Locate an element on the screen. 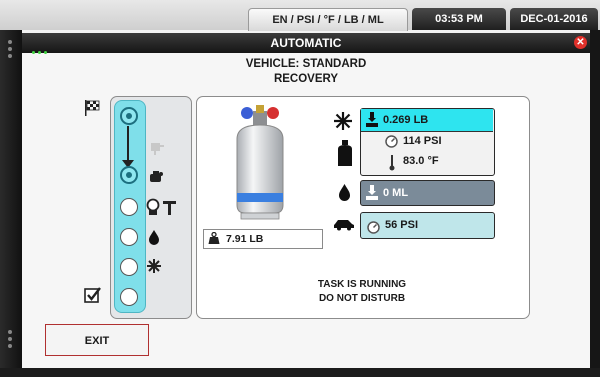  pressure-gauge-icon is located at coordinates (391, 143).